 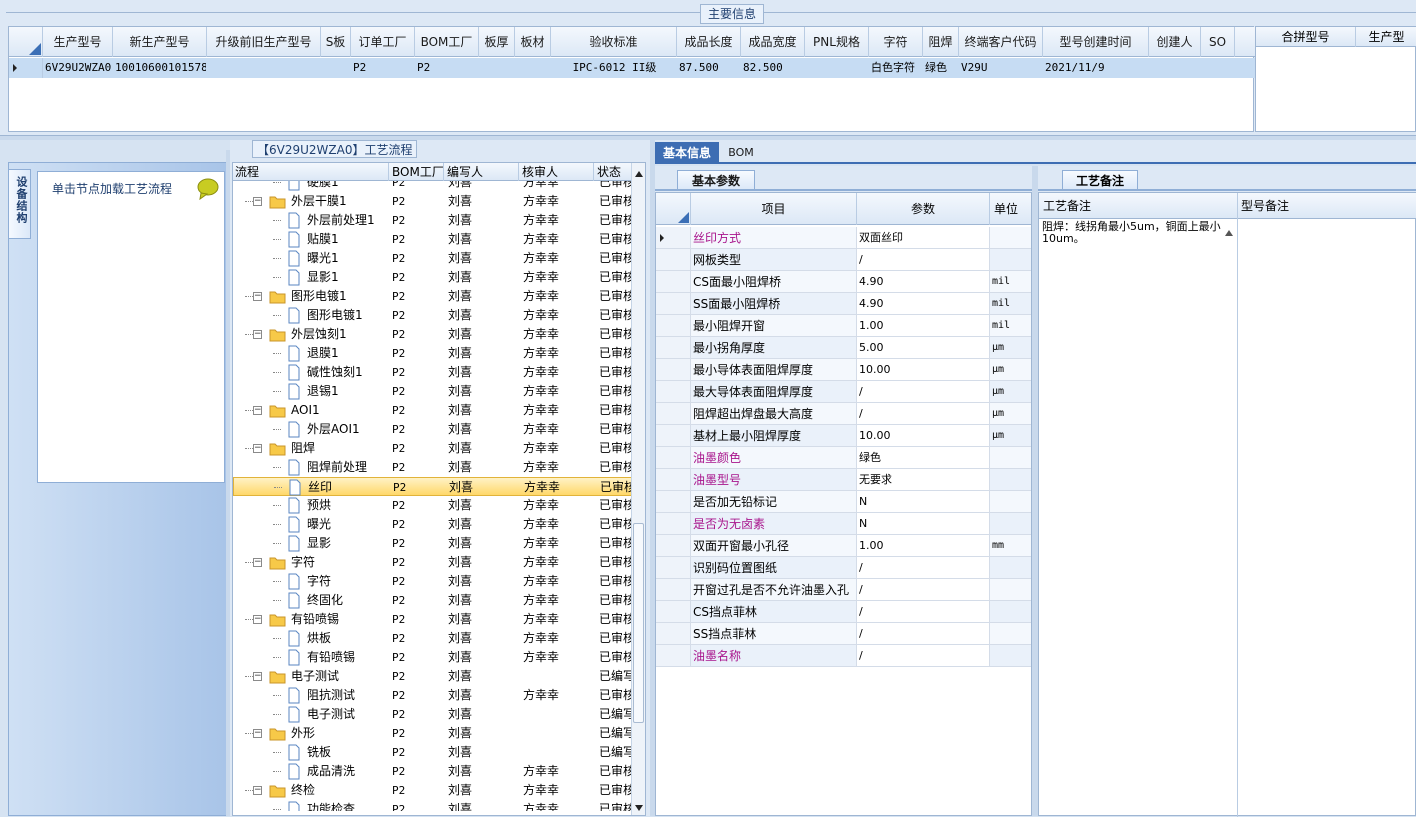 I want to click on scroll-thumb, so click(x=638, y=623).